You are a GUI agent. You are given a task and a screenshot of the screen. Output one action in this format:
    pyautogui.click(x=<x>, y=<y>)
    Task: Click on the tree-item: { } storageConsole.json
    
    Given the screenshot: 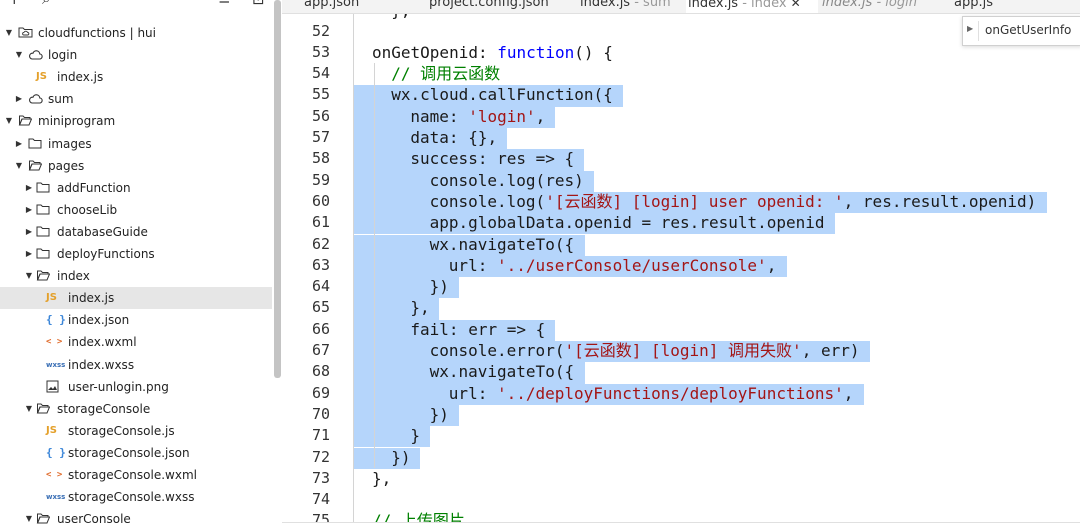 What is the action you would take?
    pyautogui.click(x=136, y=453)
    